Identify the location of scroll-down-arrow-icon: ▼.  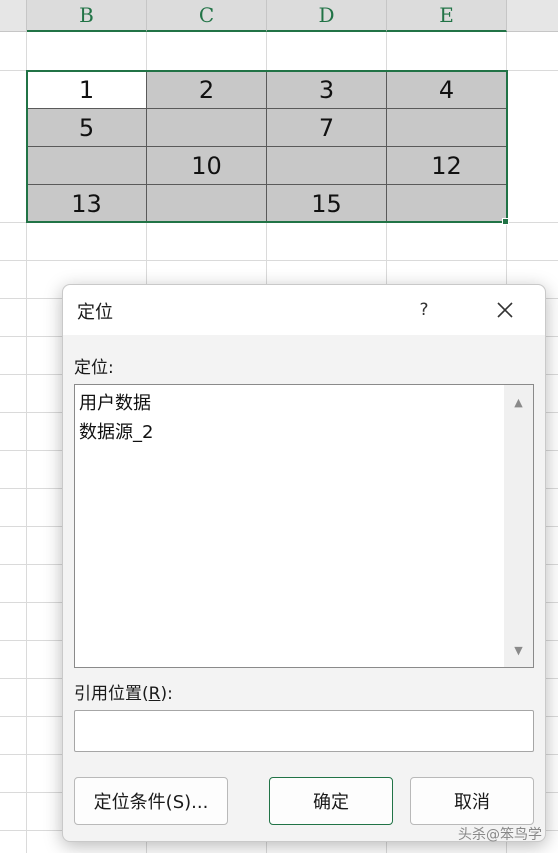
(518, 650).